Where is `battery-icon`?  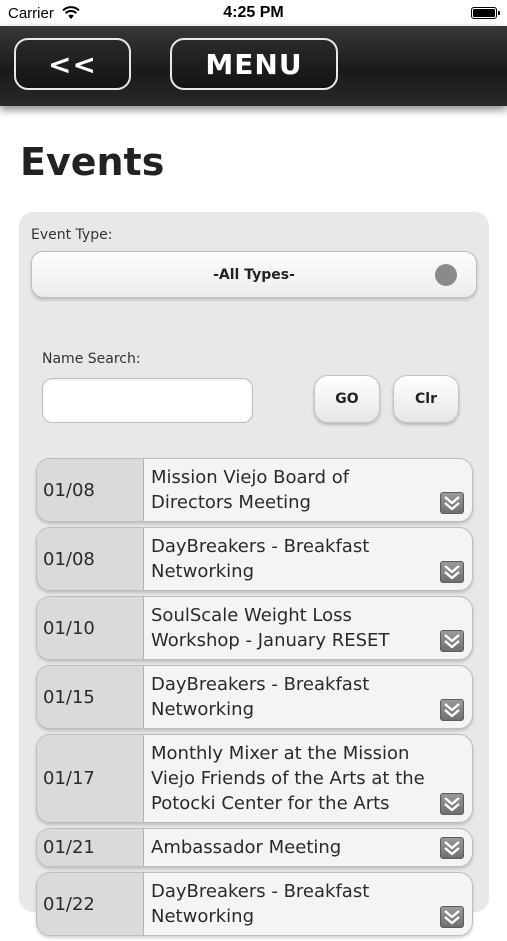 battery-icon is located at coordinates (485, 13).